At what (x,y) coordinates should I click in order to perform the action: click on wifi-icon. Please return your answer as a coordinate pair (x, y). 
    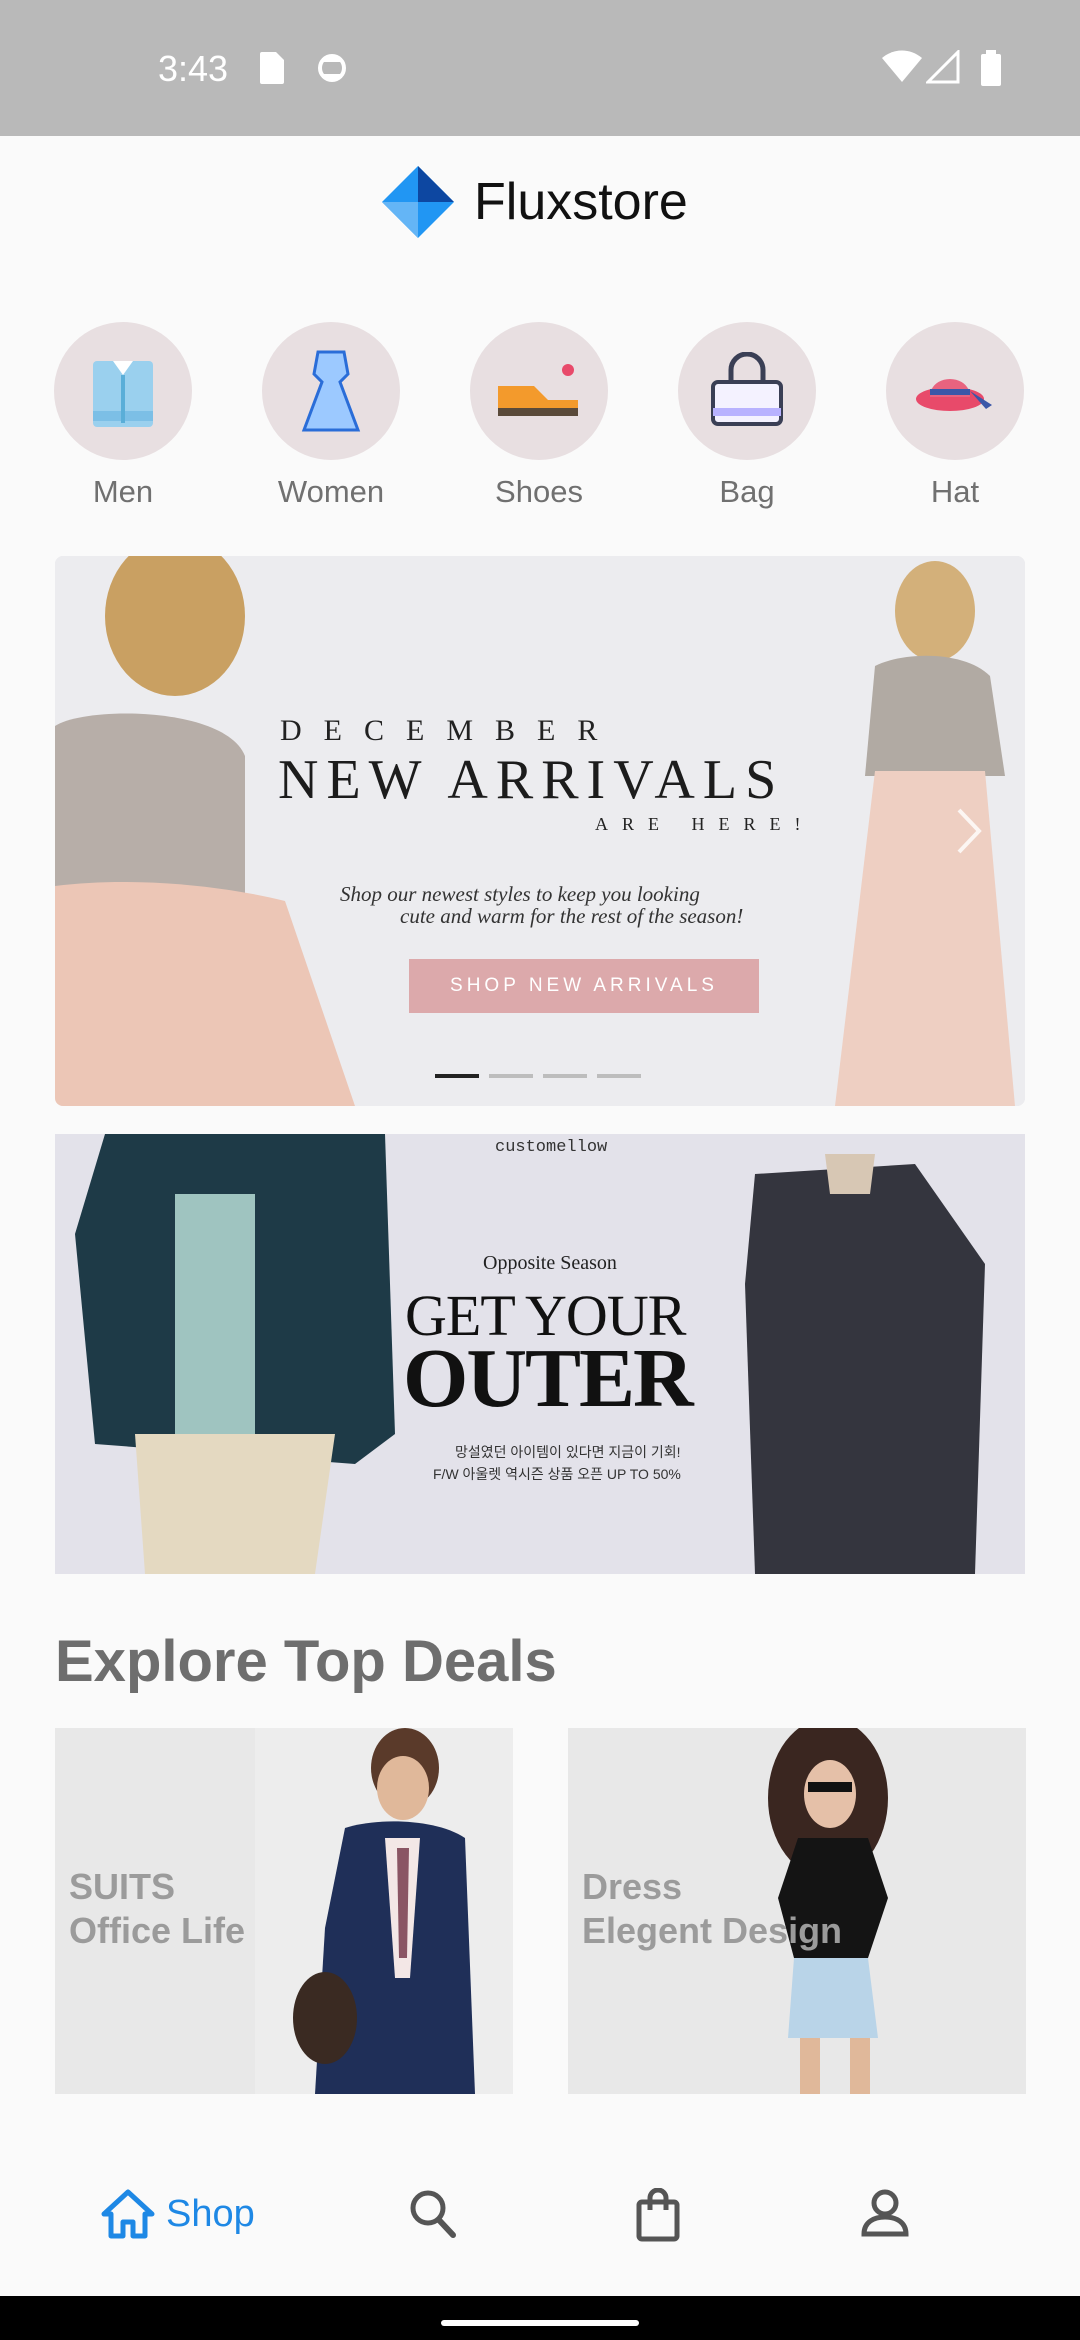
    Looking at the image, I should click on (902, 69).